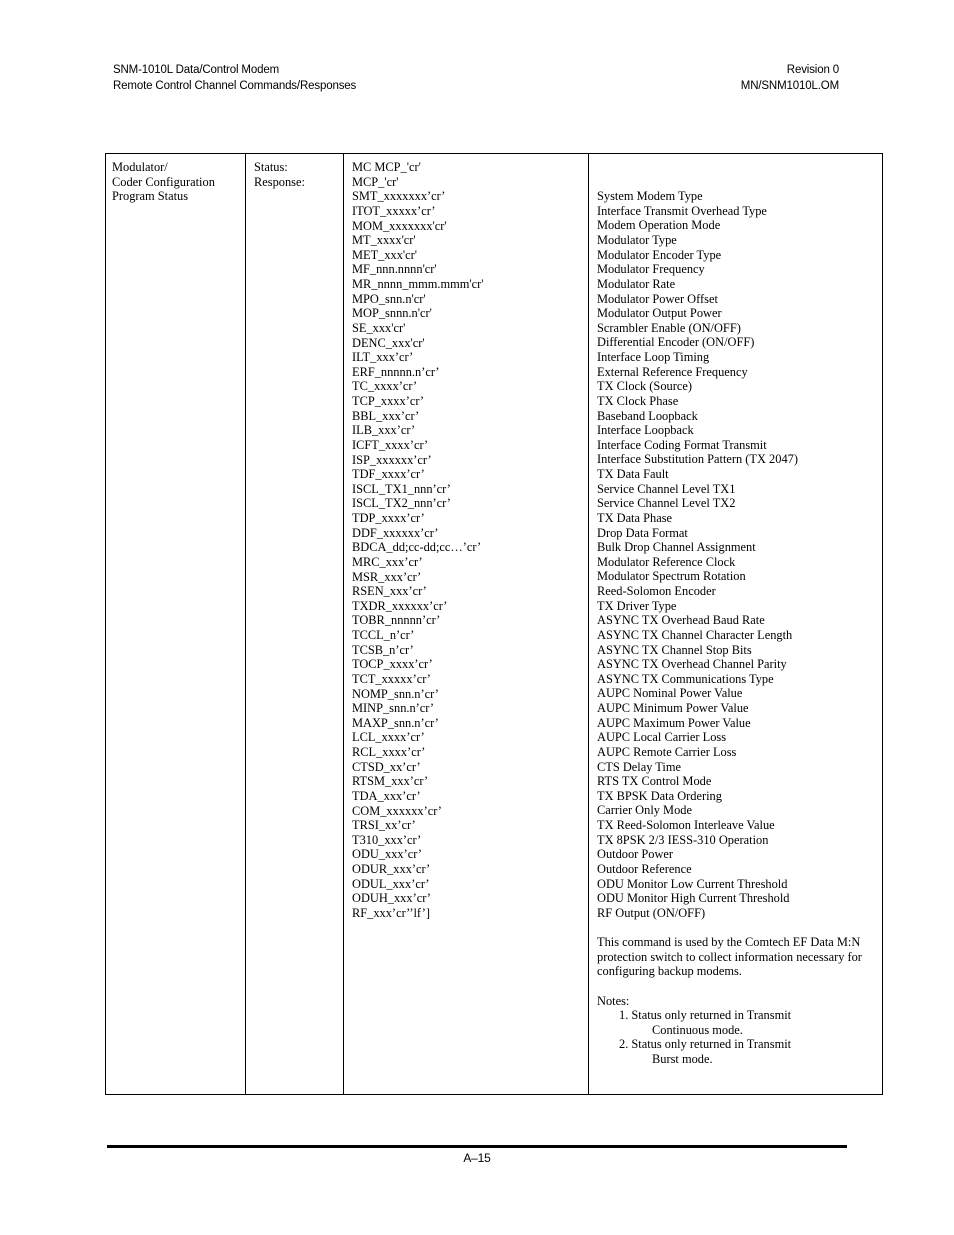 This screenshot has height=1235, width=954. I want to click on note-item-continuation: Continuous mode., so click(697, 1029).